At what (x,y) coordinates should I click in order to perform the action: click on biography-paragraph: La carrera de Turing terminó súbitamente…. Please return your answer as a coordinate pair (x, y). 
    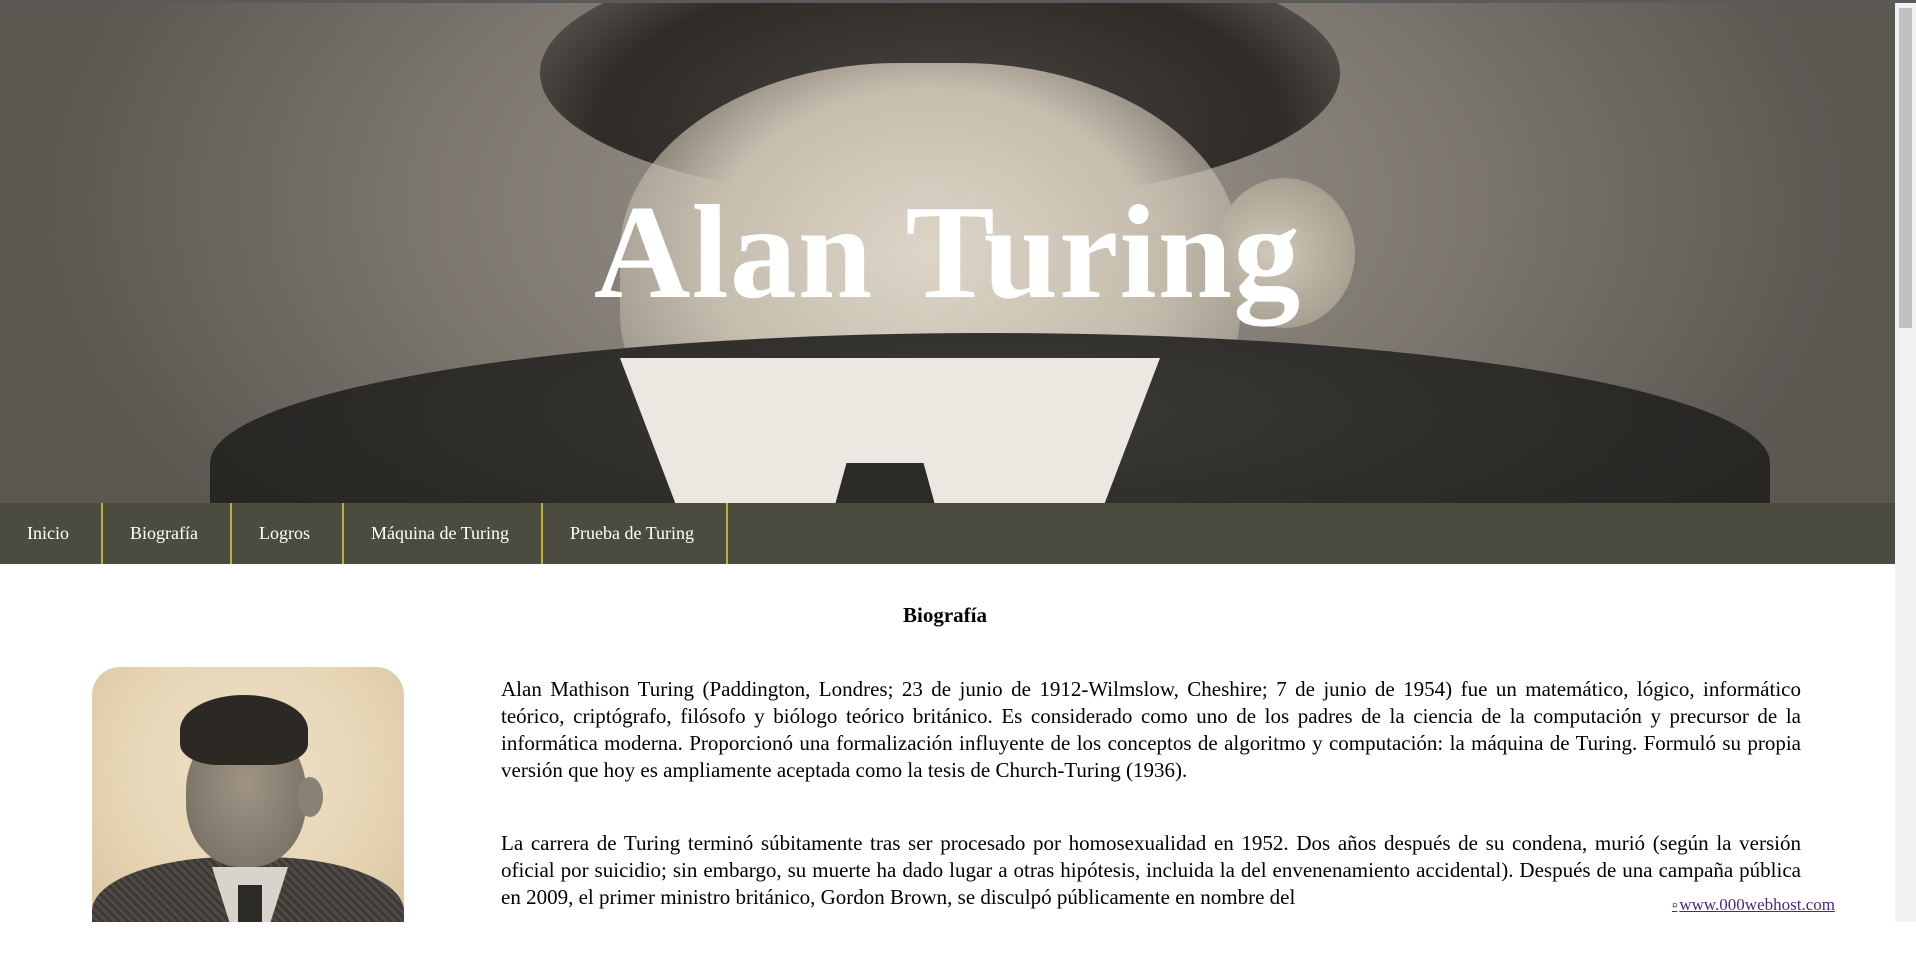
    Looking at the image, I should click on (1151, 870).